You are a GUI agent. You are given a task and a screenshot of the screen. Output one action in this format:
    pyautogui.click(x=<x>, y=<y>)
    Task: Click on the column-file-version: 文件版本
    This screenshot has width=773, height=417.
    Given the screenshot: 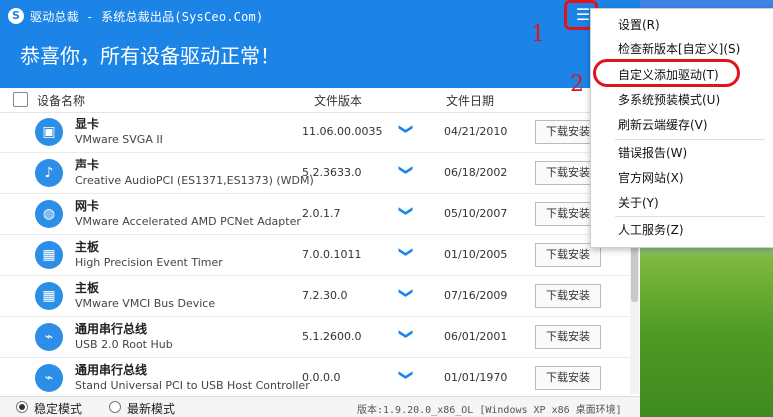 What is the action you would take?
    pyautogui.click(x=338, y=101)
    